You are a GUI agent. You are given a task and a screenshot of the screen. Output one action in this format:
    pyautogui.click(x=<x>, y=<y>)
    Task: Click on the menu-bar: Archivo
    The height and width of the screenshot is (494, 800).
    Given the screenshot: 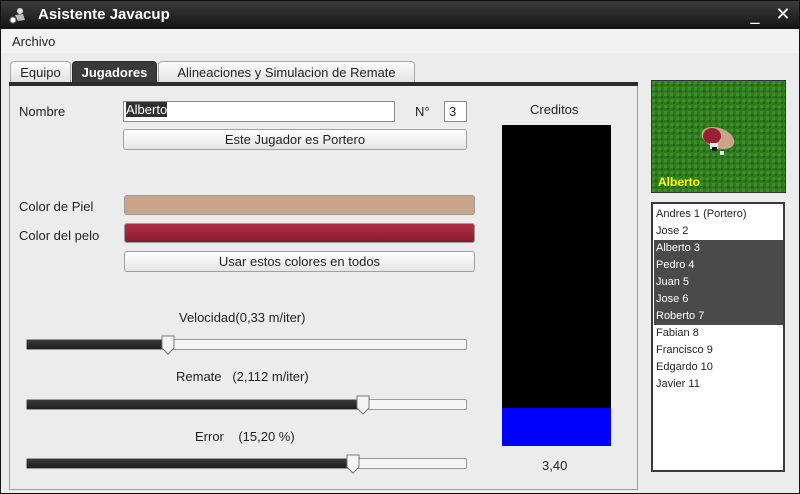 What is the action you would take?
    pyautogui.click(x=400, y=41)
    